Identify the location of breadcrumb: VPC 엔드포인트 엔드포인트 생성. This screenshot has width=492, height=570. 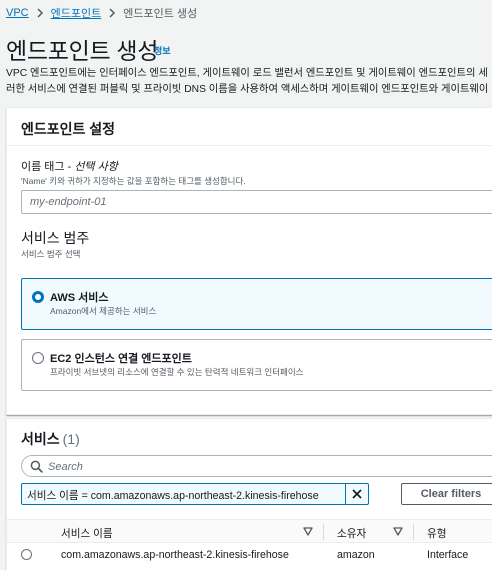
(101, 13).